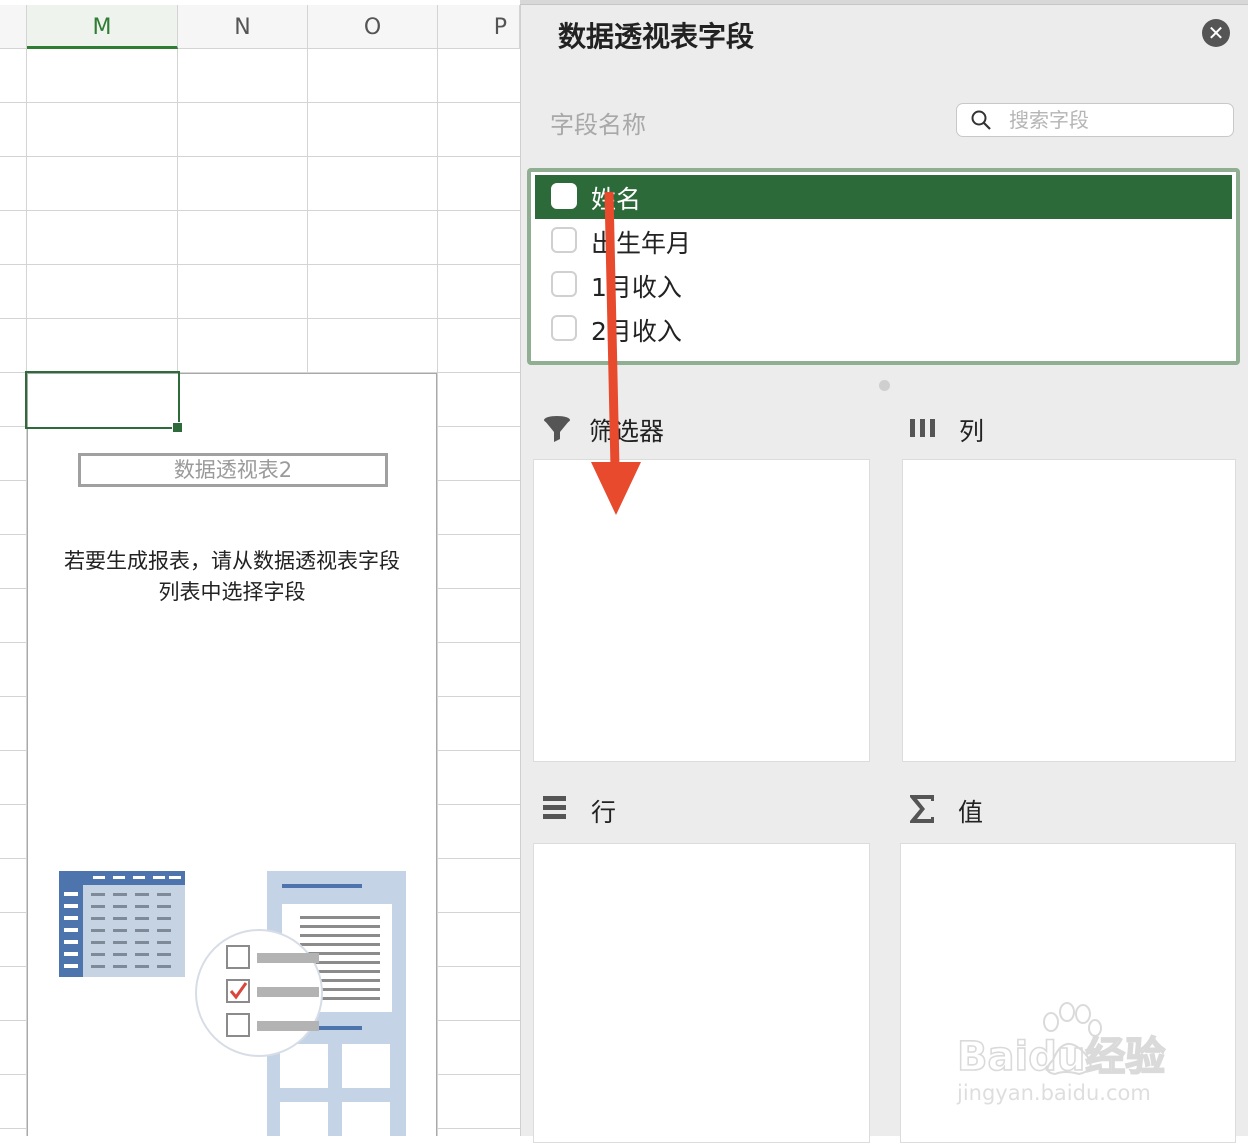  Describe the element at coordinates (656, 36) in the screenshot. I see `panel-title: 数据透视表字段` at that location.